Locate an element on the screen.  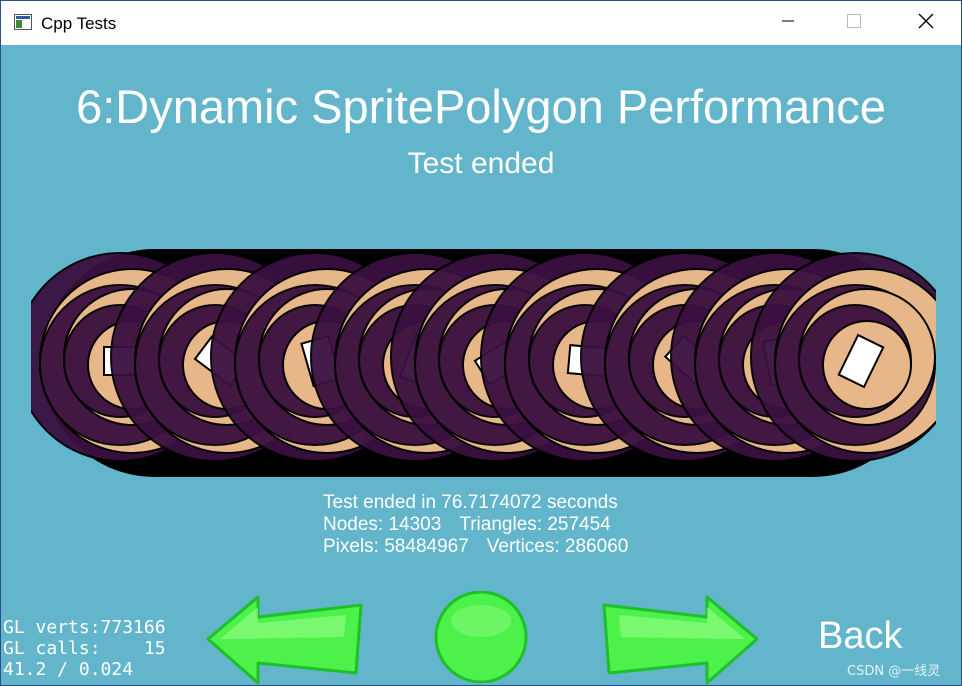
close-icon is located at coordinates (926, 23).